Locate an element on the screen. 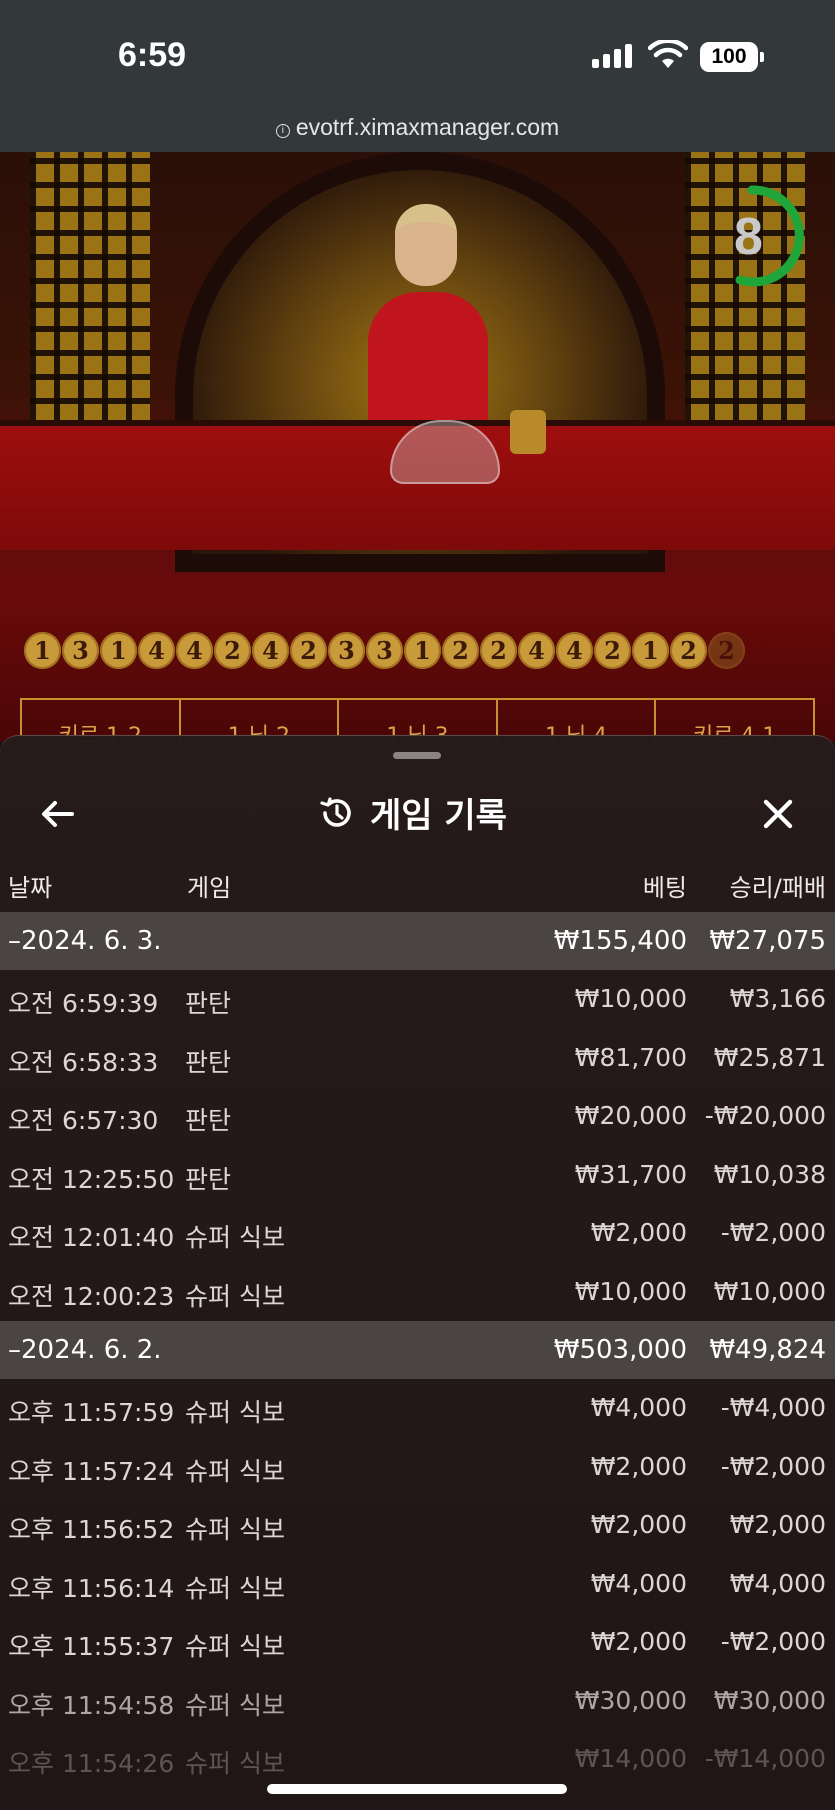  history-row: 오후 11:56:52 슈퍼 식보 ₩2,000 ₩2,000 is located at coordinates (417, 1525).